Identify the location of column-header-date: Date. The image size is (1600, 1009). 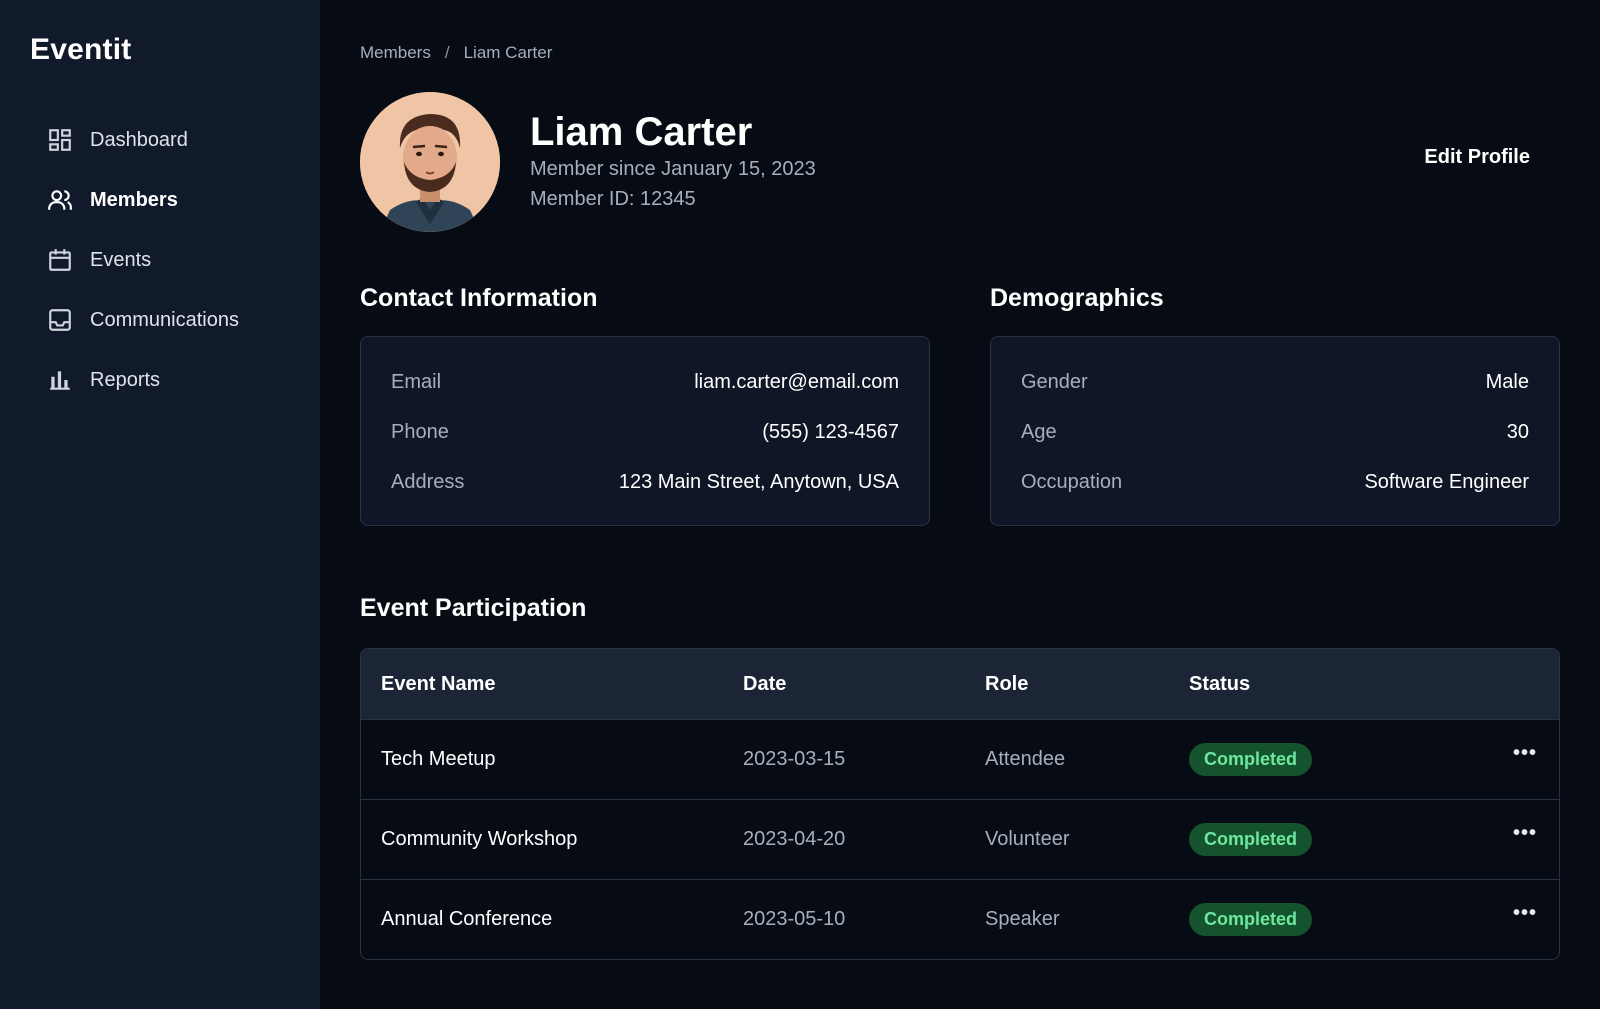
(765, 683).